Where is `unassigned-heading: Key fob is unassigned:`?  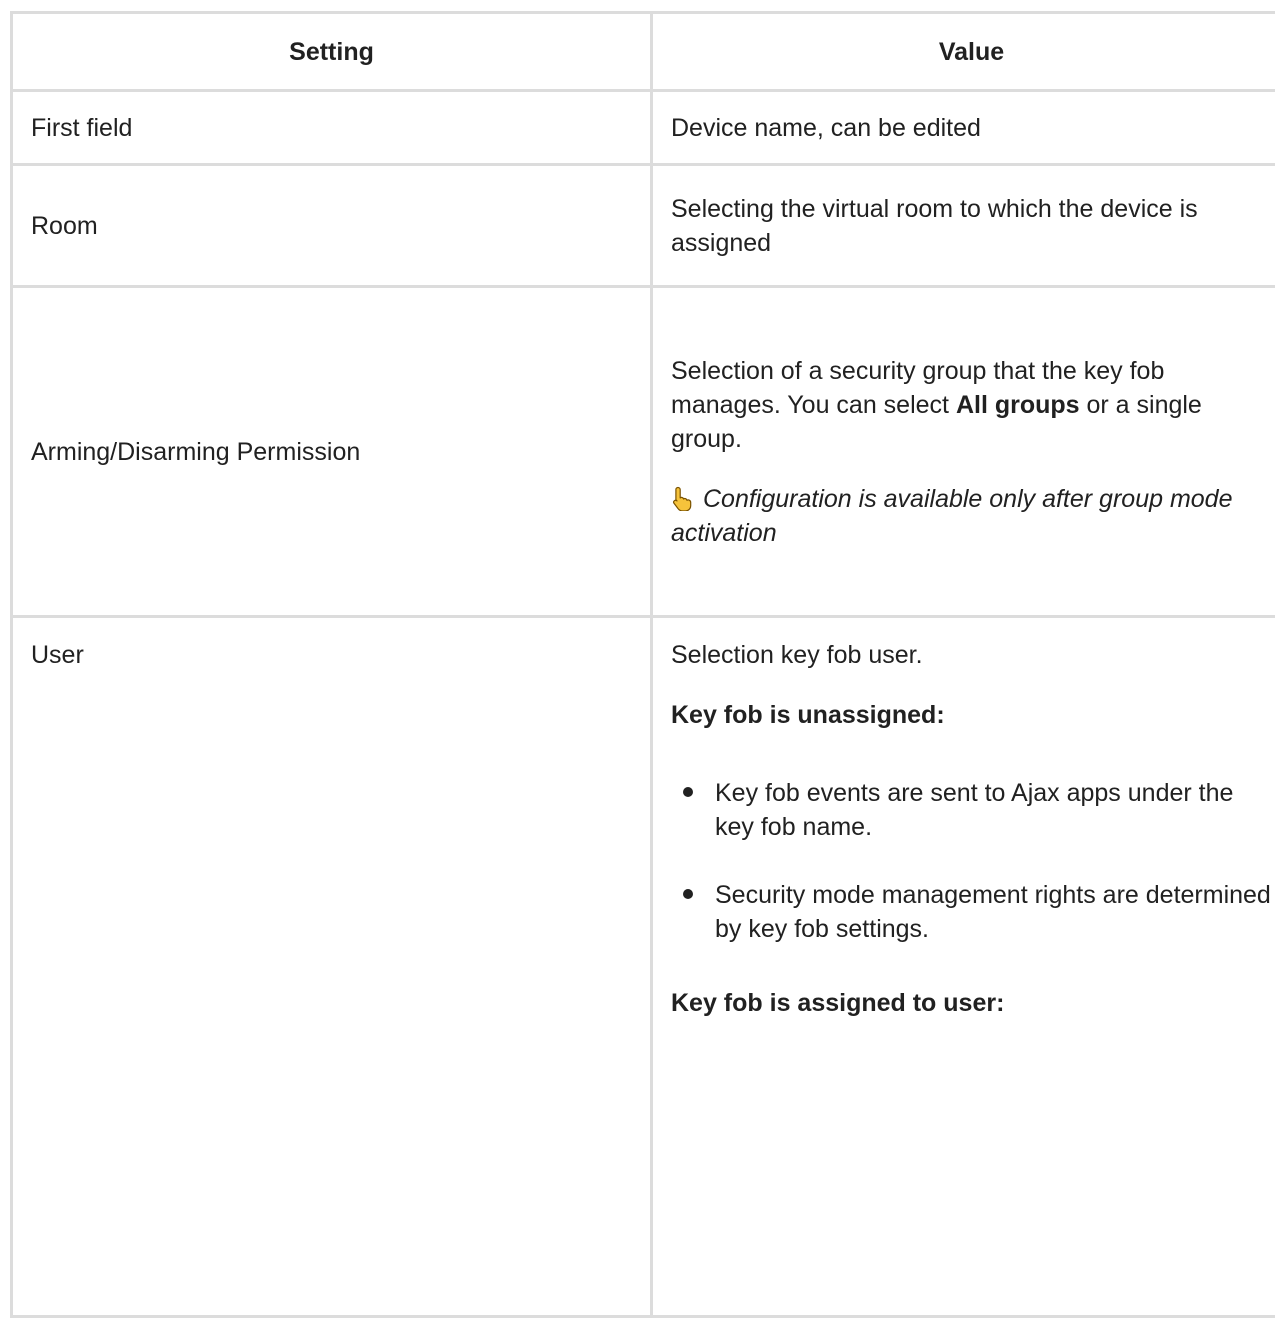 unassigned-heading: Key fob is unassigned: is located at coordinates (971, 715).